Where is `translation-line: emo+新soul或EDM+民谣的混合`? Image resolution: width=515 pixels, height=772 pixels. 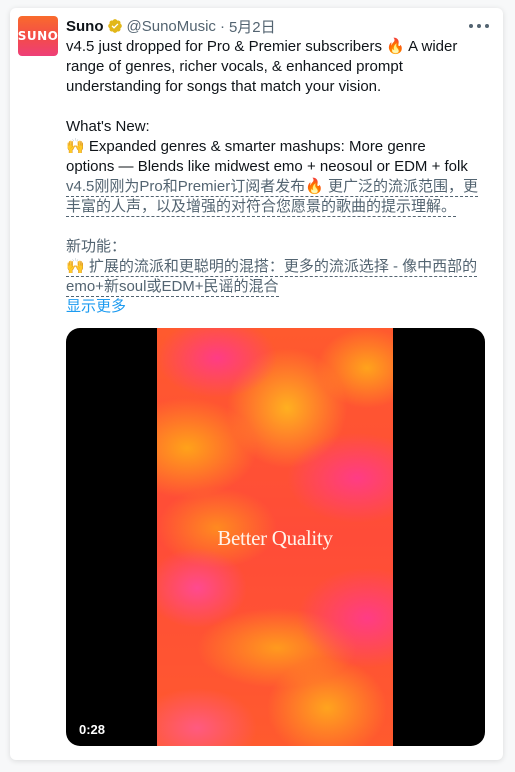
translation-line: emo+新soul或EDM+民谣的混合 is located at coordinates (172, 287).